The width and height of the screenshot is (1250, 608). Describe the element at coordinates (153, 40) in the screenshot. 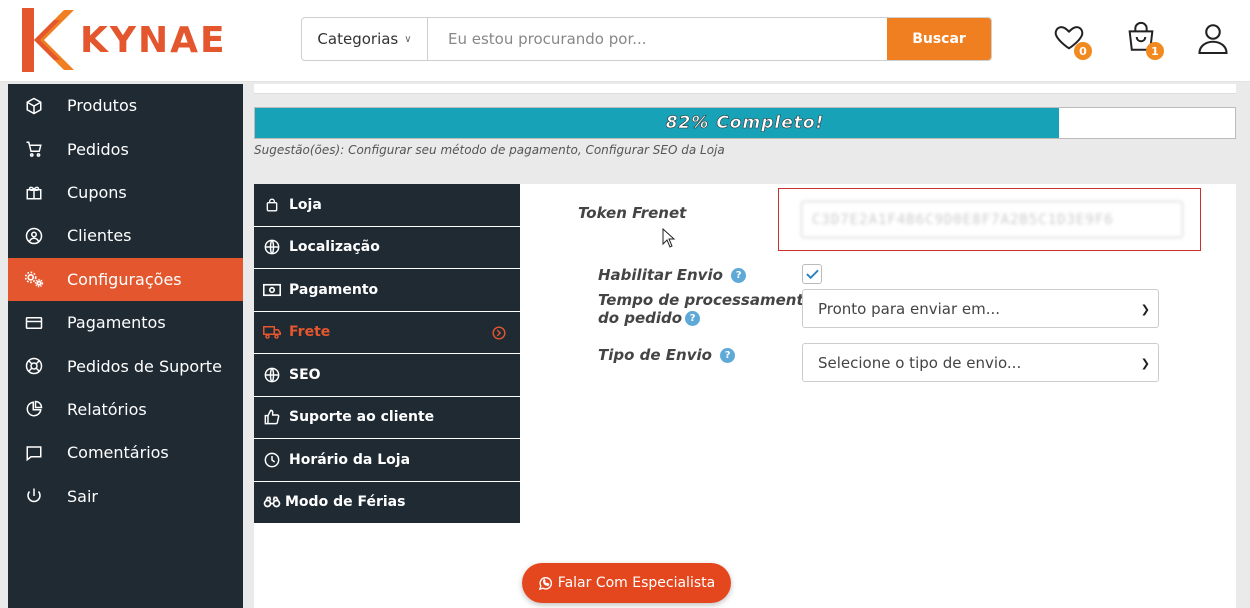

I see `brand-name: KYNAE` at that location.